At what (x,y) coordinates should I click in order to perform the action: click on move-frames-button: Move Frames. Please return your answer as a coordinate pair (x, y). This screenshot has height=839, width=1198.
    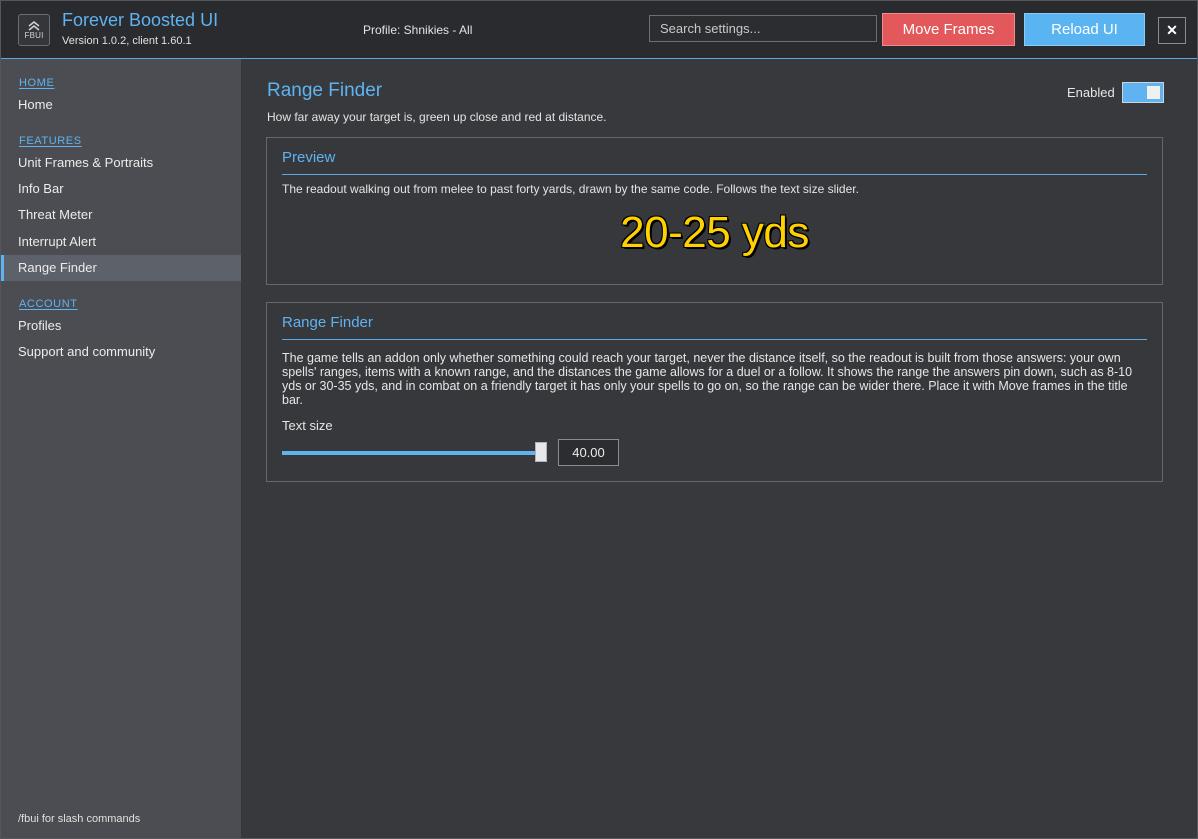
    Looking at the image, I should click on (948, 29).